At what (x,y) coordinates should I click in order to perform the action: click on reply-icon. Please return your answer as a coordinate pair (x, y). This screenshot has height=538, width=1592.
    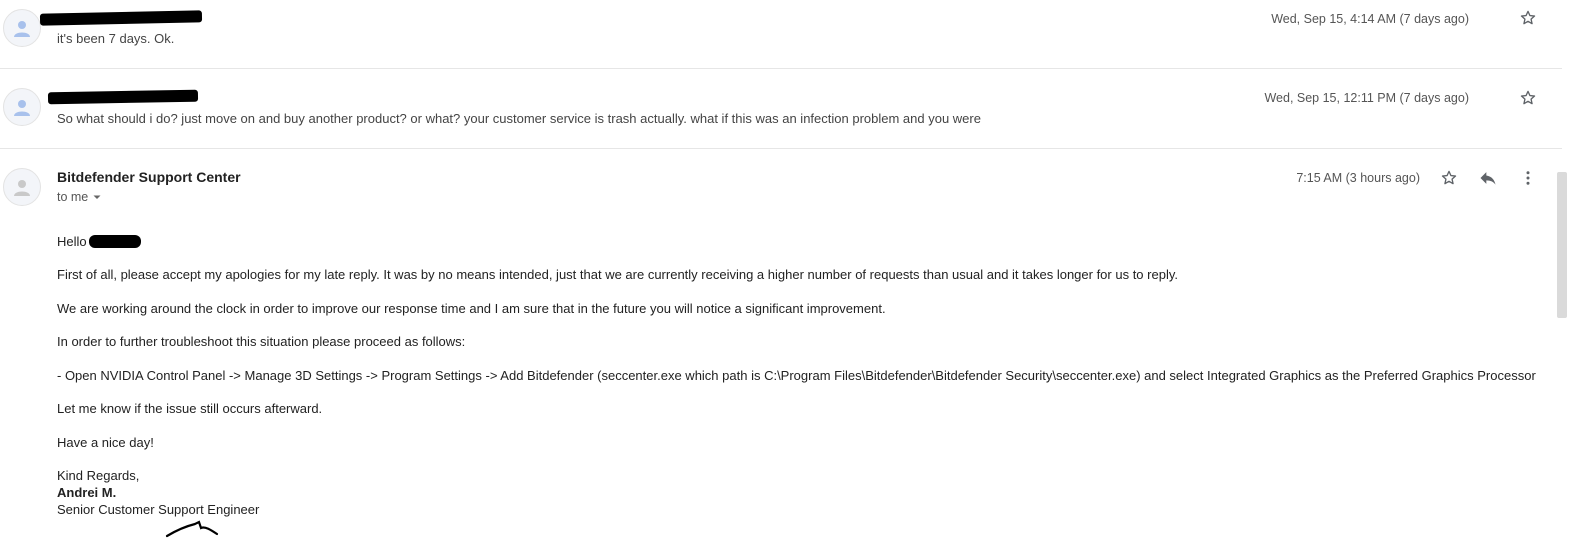
    Looking at the image, I should click on (1488, 178).